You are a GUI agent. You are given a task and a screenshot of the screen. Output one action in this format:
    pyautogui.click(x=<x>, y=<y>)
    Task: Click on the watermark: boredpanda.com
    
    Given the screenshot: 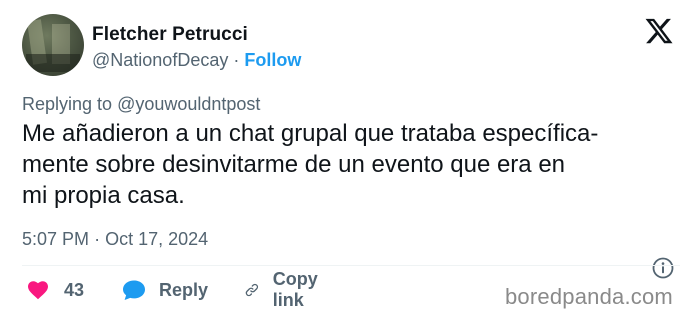 What is the action you would take?
    pyautogui.click(x=589, y=296)
    